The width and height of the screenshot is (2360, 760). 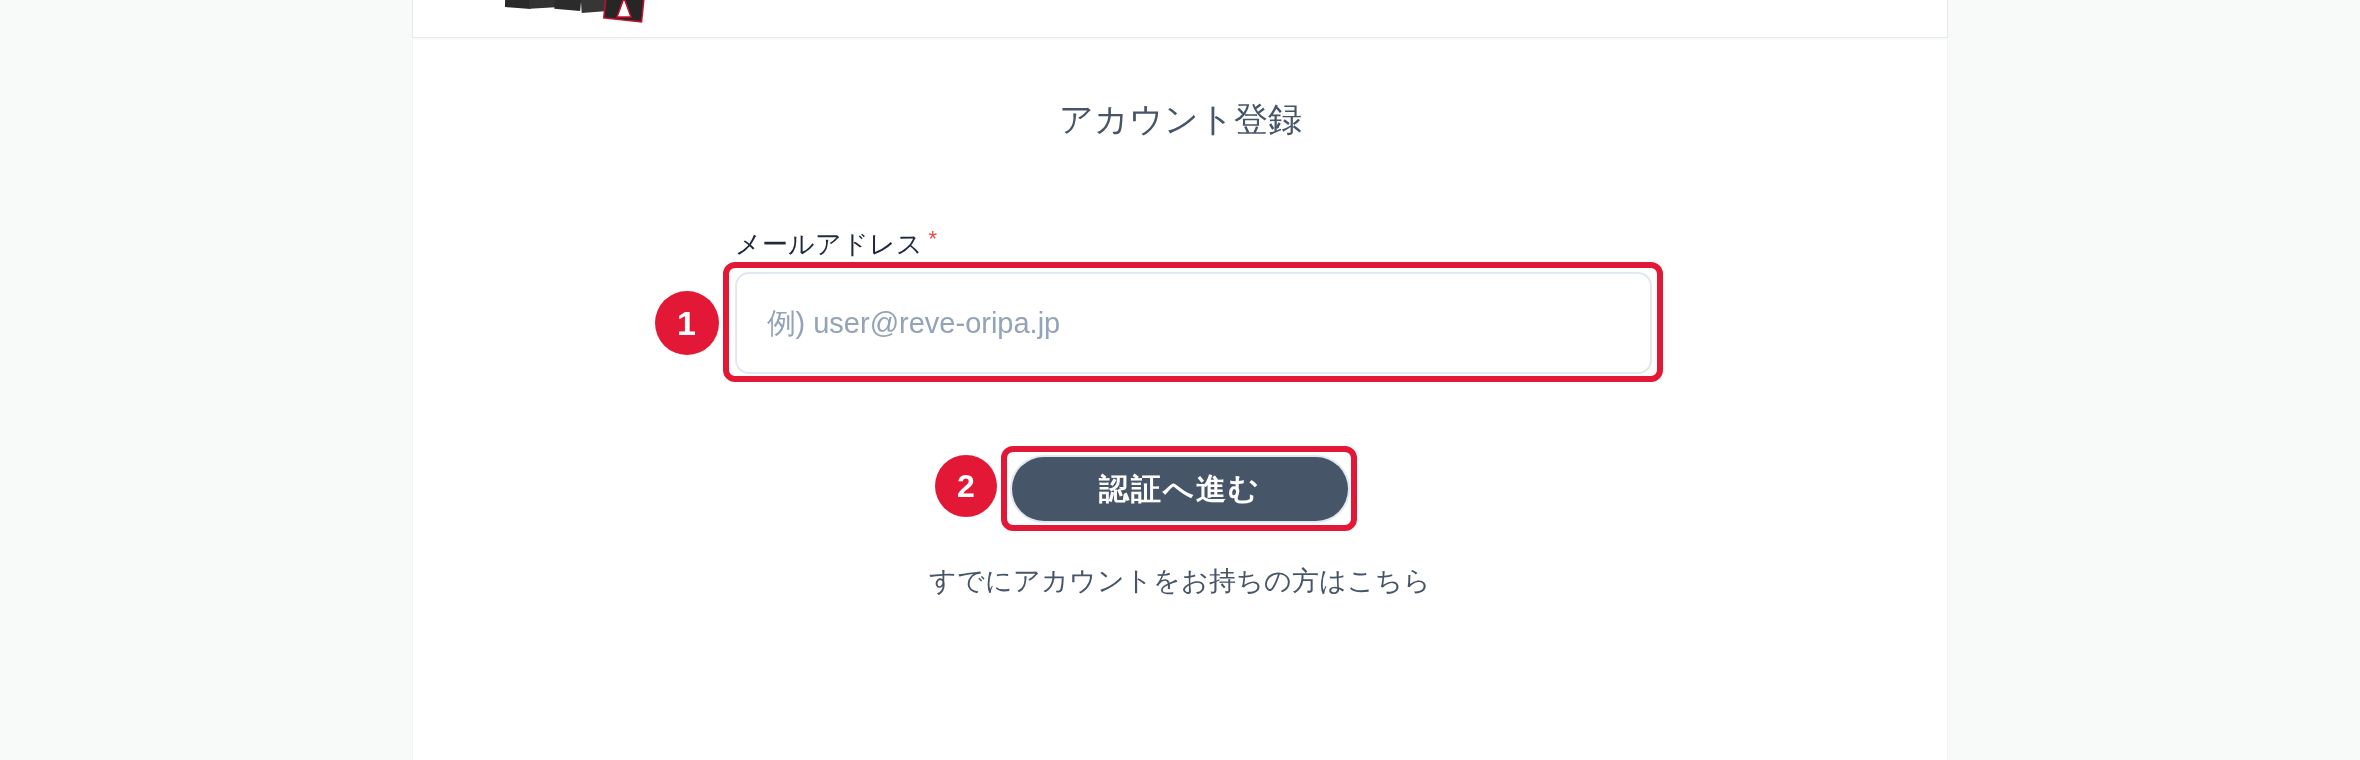 What do you see at coordinates (1180, 119) in the screenshot?
I see `page-title: アカウント登録` at bounding box center [1180, 119].